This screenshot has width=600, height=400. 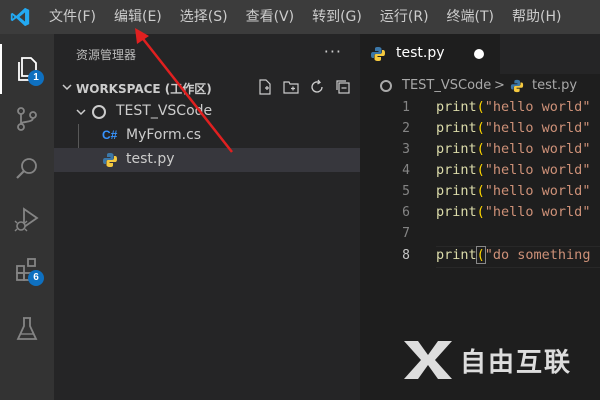 I want to click on tree-folder-test-vscode: TEST_VSCode, so click(x=207, y=112).